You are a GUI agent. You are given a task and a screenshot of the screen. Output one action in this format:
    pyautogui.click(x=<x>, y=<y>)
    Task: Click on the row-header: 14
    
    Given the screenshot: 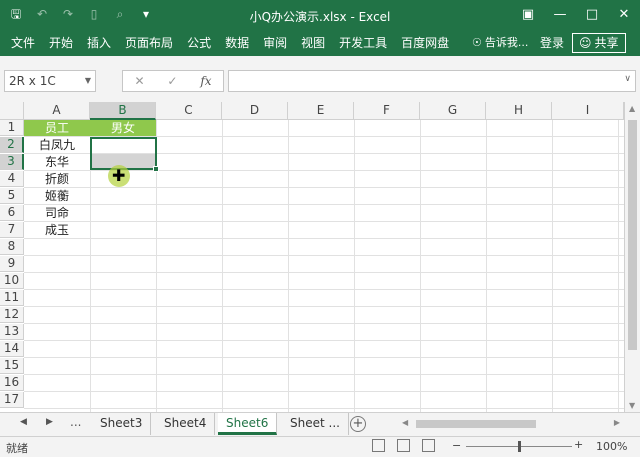 What is the action you would take?
    pyautogui.click(x=12, y=349)
    